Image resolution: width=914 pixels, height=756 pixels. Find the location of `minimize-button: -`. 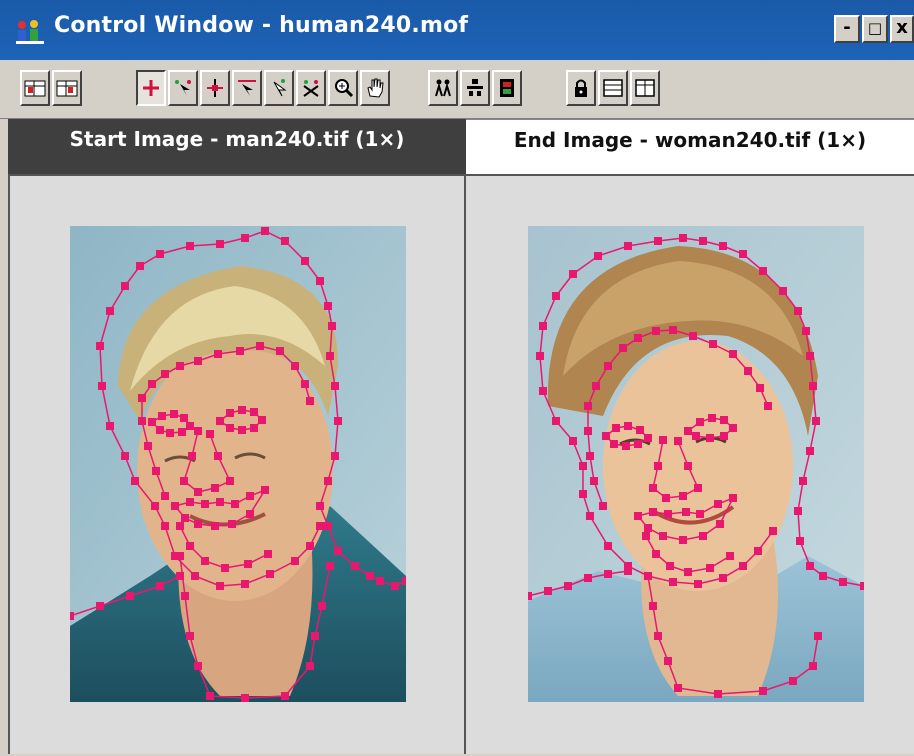

minimize-button: - is located at coordinates (847, 29).